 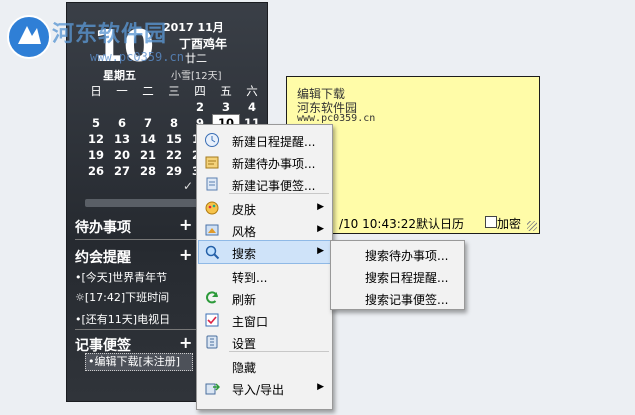 I want to click on note-footer: /10 10:43:22默认日历, so click(x=402, y=224).